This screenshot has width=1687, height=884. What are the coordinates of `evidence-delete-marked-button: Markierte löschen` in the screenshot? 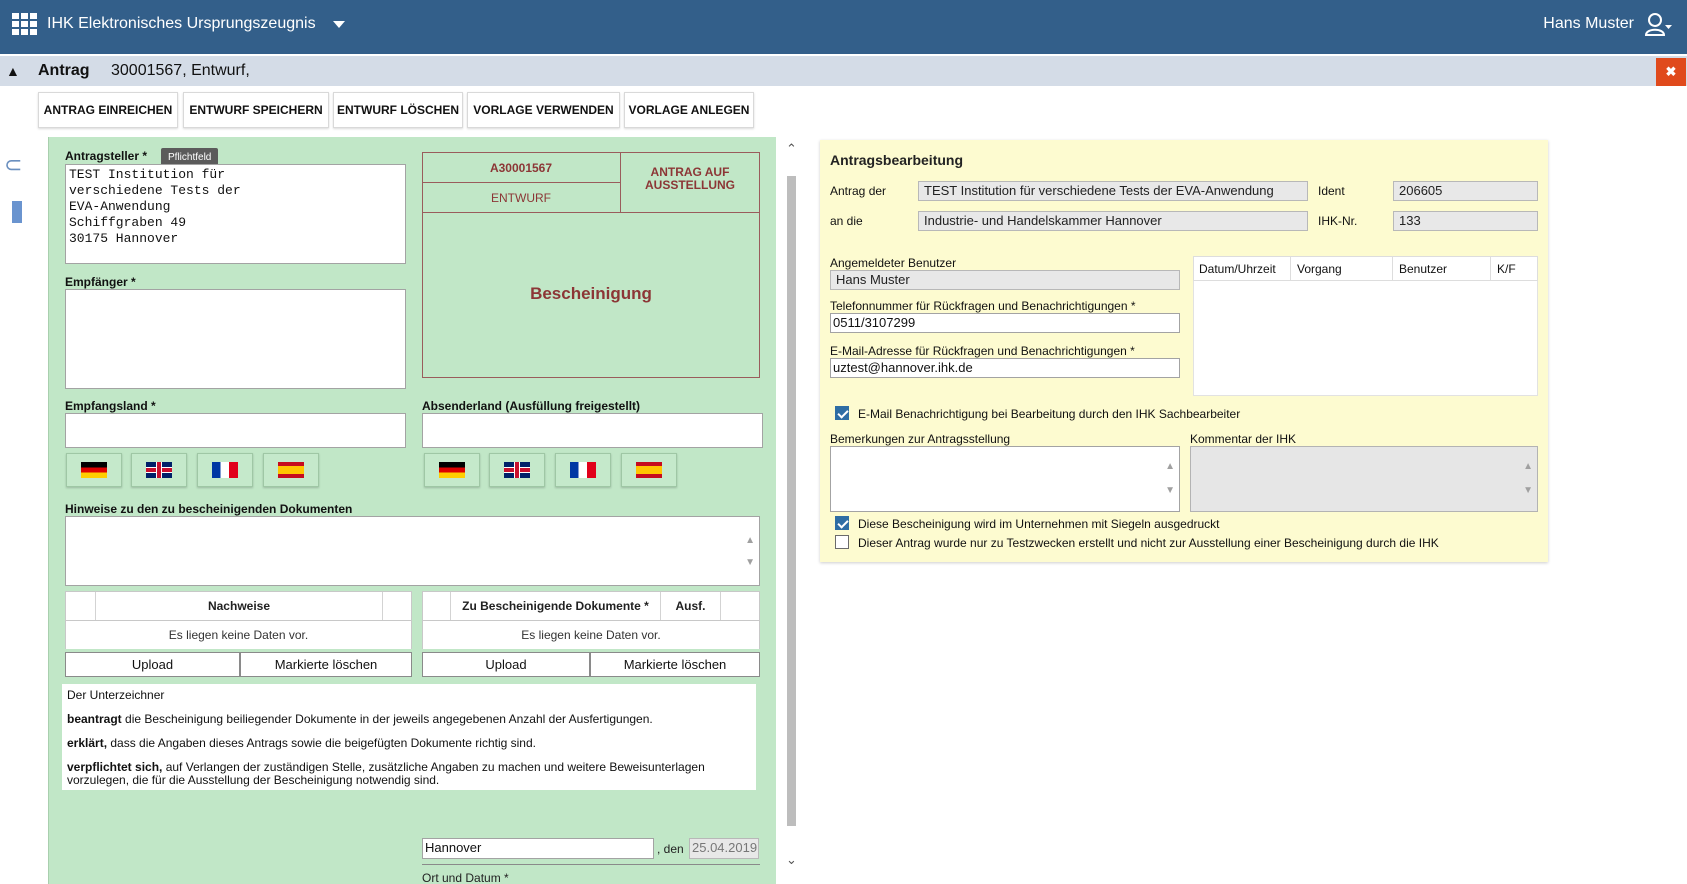 It's located at (326, 664).